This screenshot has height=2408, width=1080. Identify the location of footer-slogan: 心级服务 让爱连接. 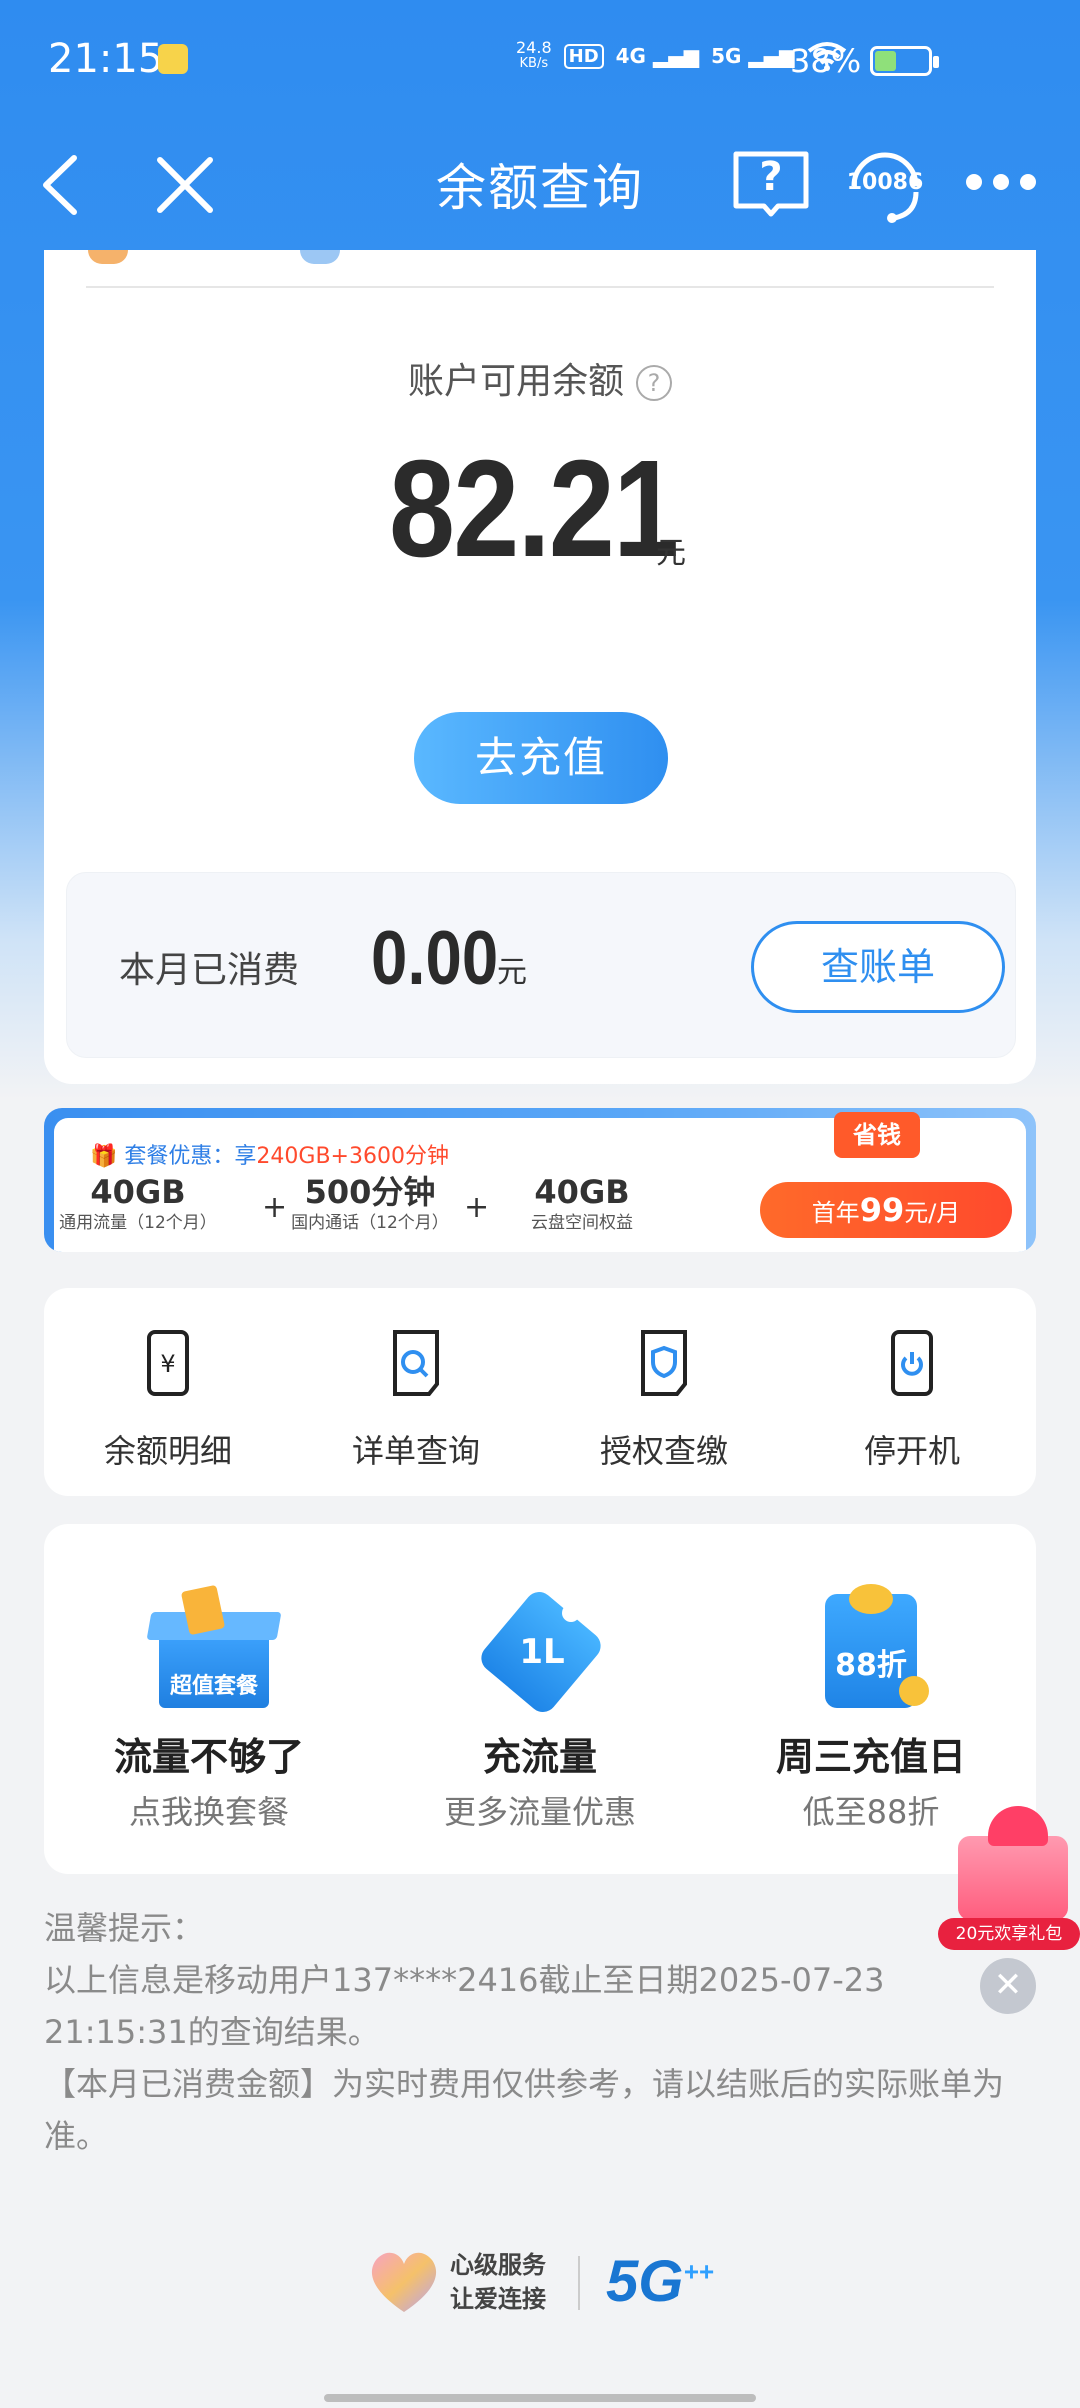
(498, 2282).